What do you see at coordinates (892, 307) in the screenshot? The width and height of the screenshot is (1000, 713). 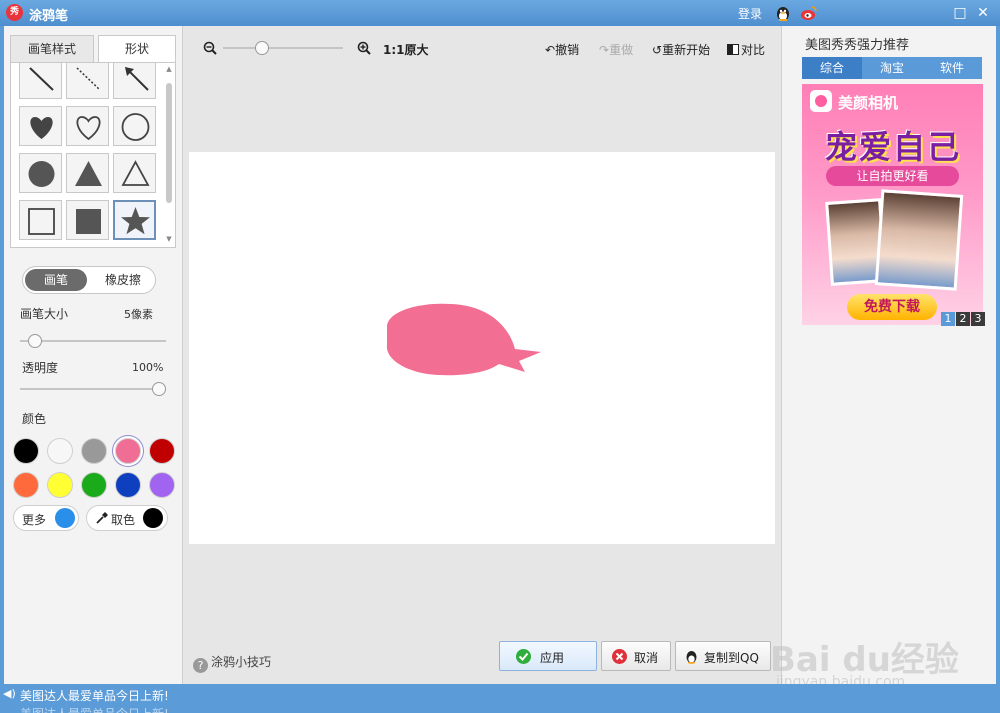 I see `ad-download-button: 免费下载` at bounding box center [892, 307].